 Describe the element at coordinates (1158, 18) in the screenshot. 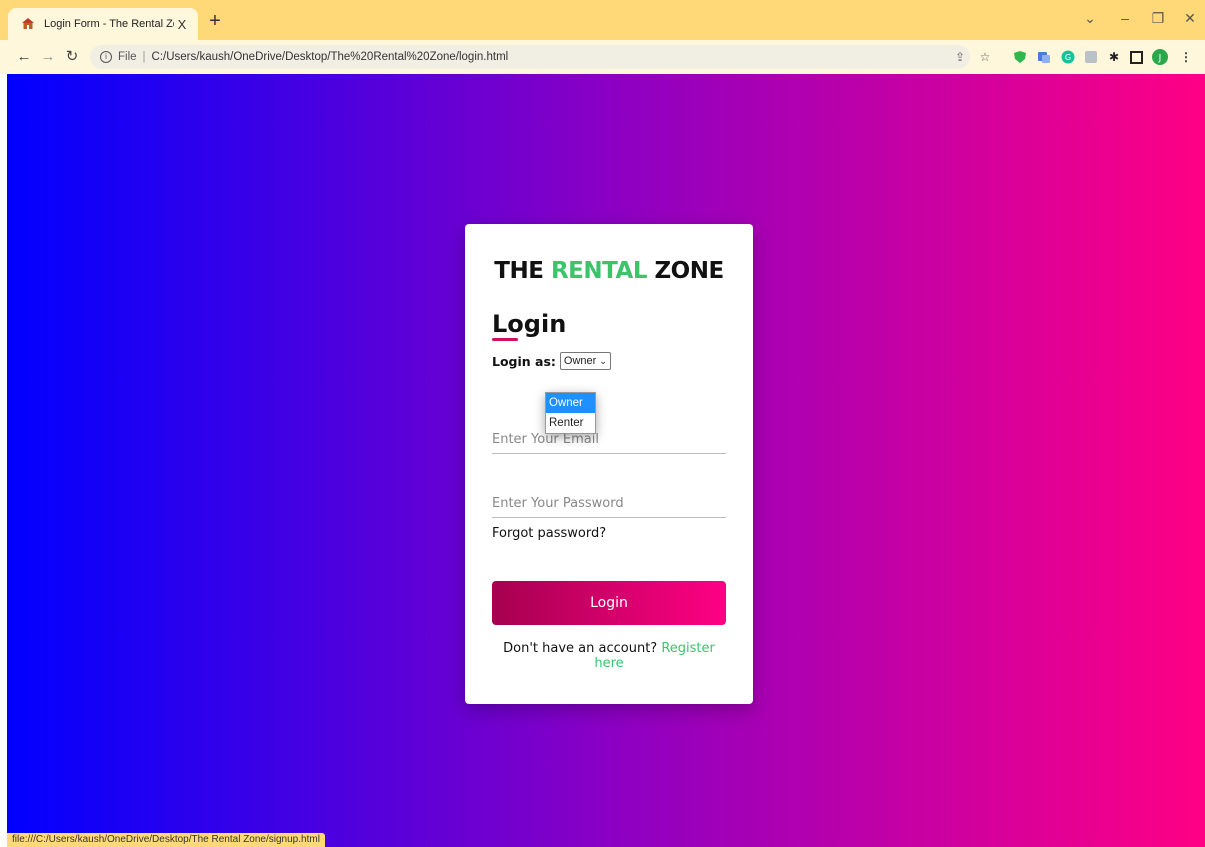

I see `restore-icon: ❐` at that location.